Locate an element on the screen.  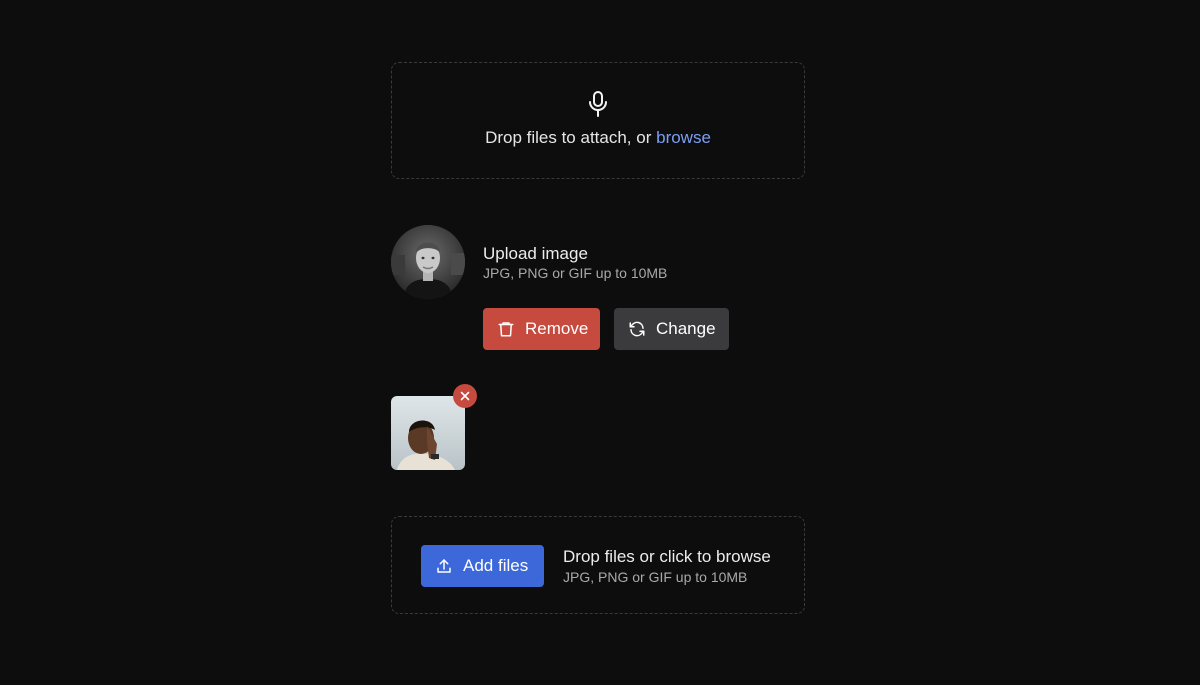
close-icon is located at coordinates (465, 396).